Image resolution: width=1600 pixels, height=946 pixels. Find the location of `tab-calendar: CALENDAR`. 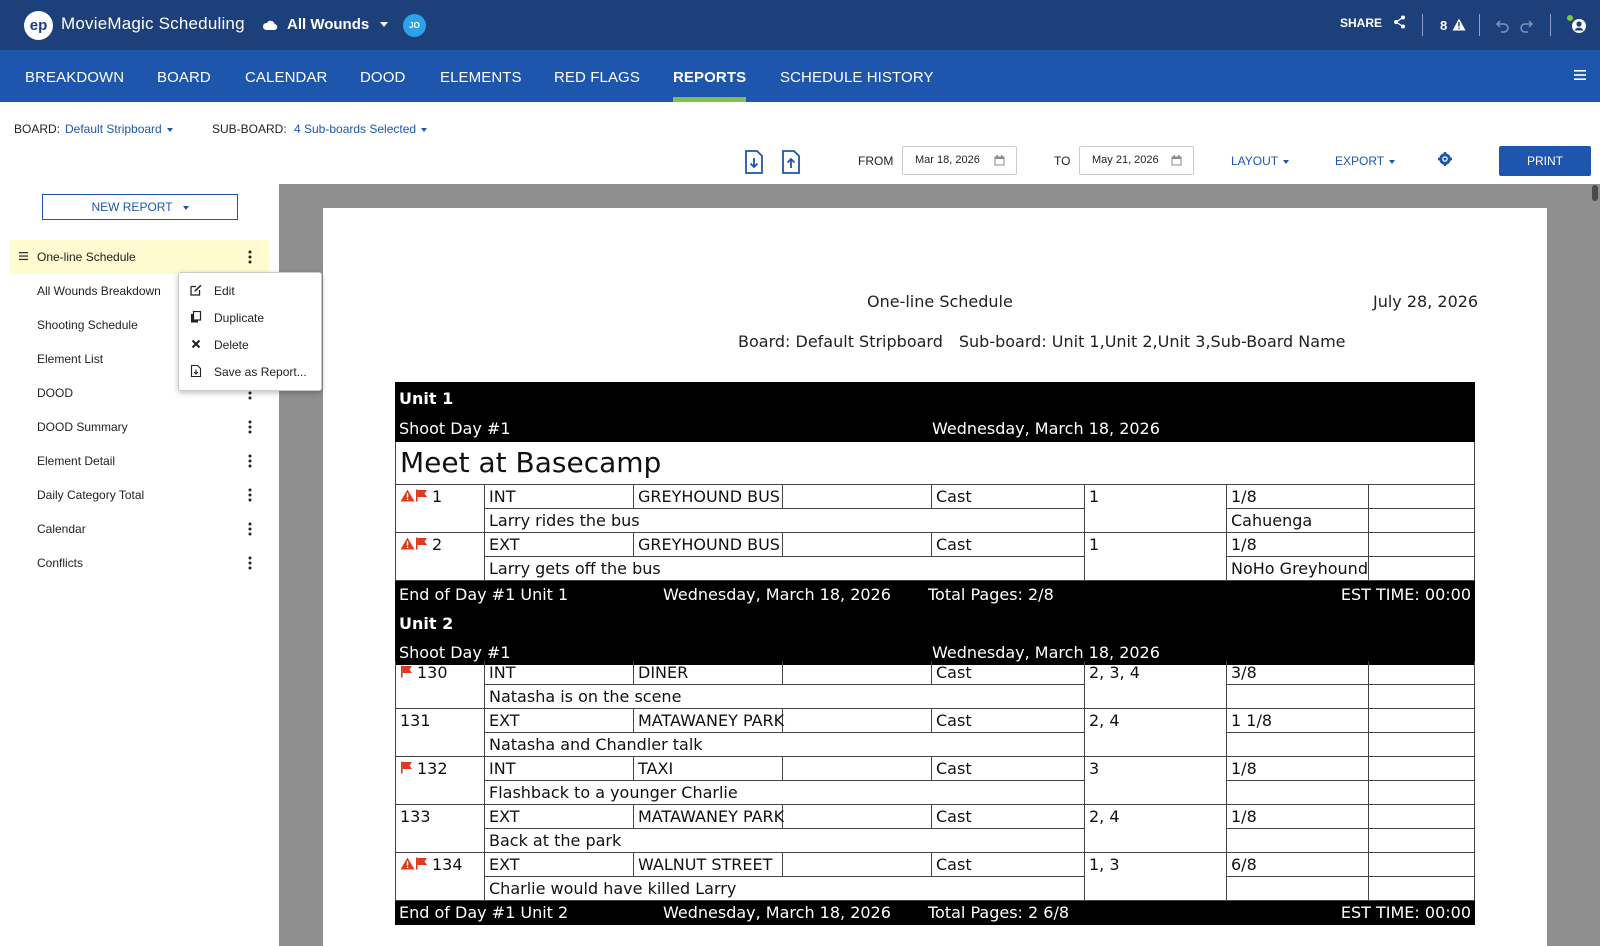

tab-calendar: CALENDAR is located at coordinates (286, 77).